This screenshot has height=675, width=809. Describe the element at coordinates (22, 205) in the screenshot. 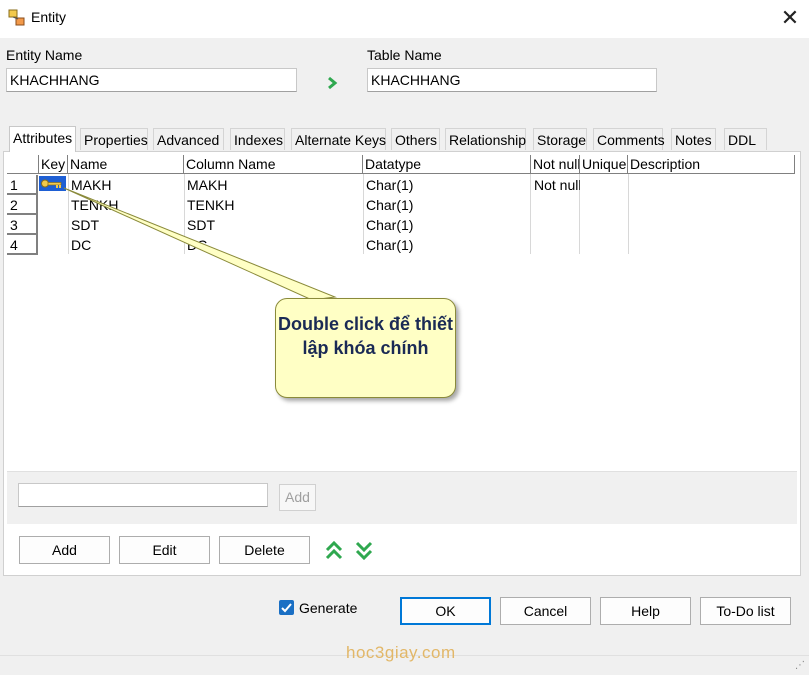

I see `row-number: 2` at that location.